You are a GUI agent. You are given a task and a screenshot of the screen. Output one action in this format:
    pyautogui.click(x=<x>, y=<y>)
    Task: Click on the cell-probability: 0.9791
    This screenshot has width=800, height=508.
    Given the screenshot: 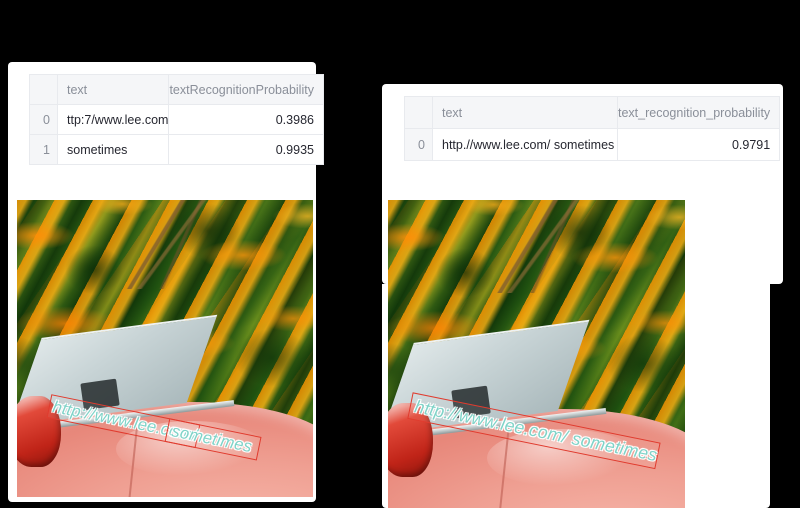 What is the action you would take?
    pyautogui.click(x=698, y=144)
    